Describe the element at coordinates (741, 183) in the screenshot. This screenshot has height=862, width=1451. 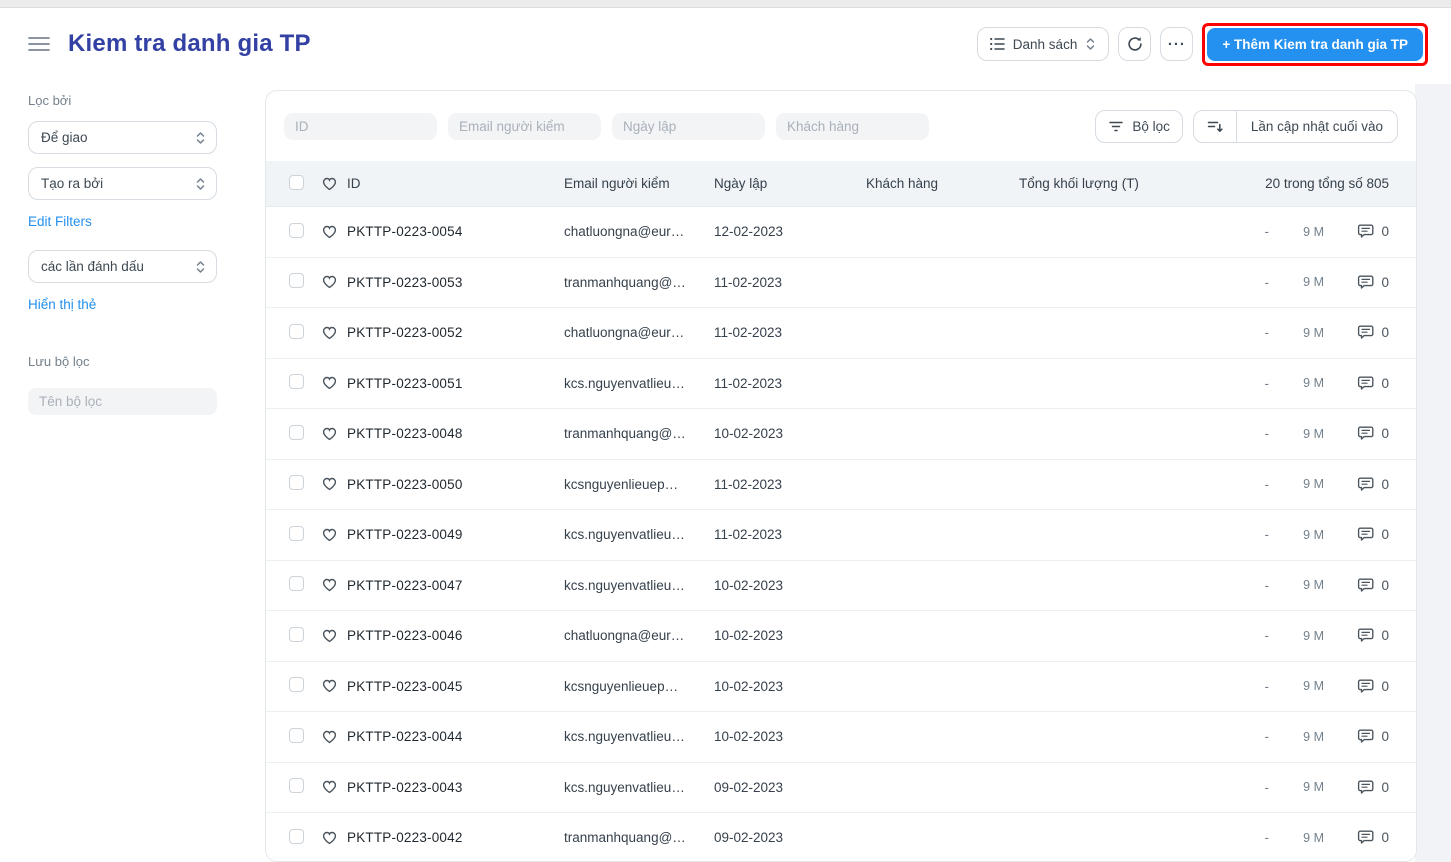
I see `header-date: Ngày lập` at that location.